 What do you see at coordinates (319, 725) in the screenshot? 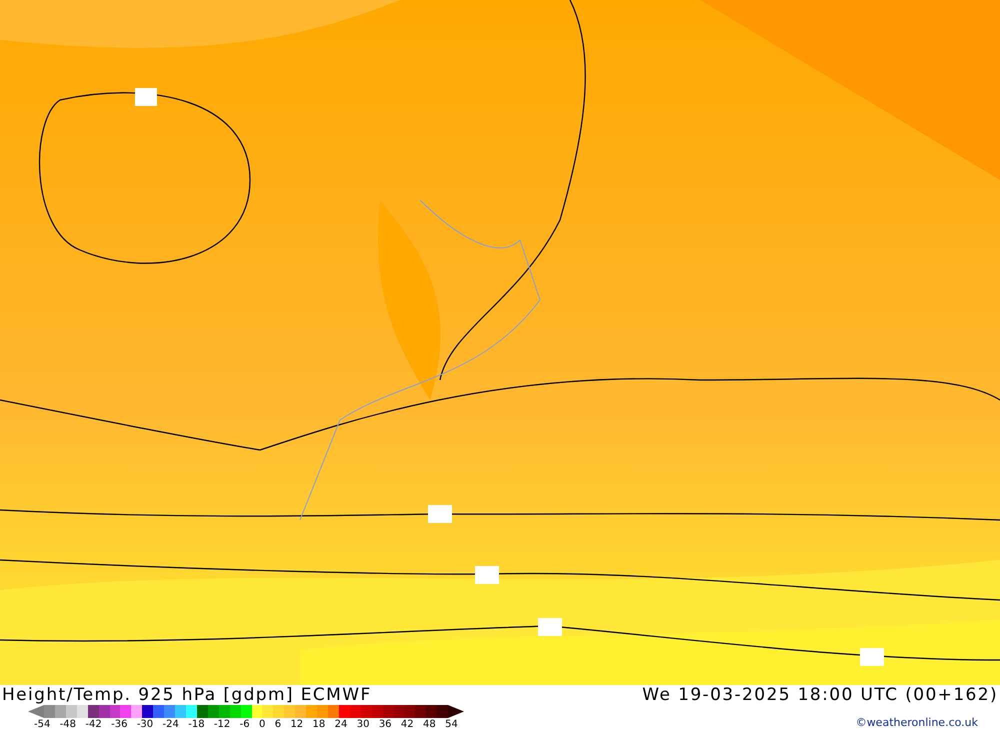
I see `scale-label: 18` at bounding box center [319, 725].